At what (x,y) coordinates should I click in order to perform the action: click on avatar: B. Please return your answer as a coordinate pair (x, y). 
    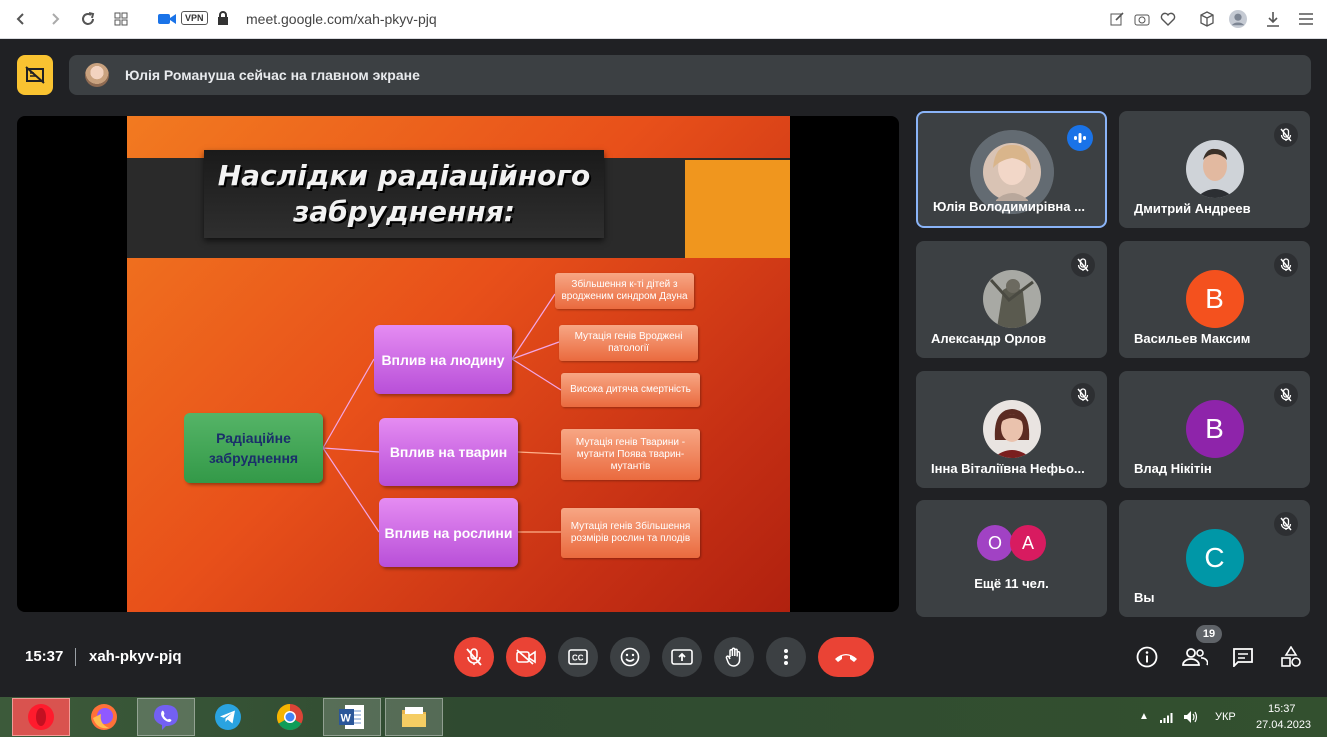
    Looking at the image, I should click on (1214, 299).